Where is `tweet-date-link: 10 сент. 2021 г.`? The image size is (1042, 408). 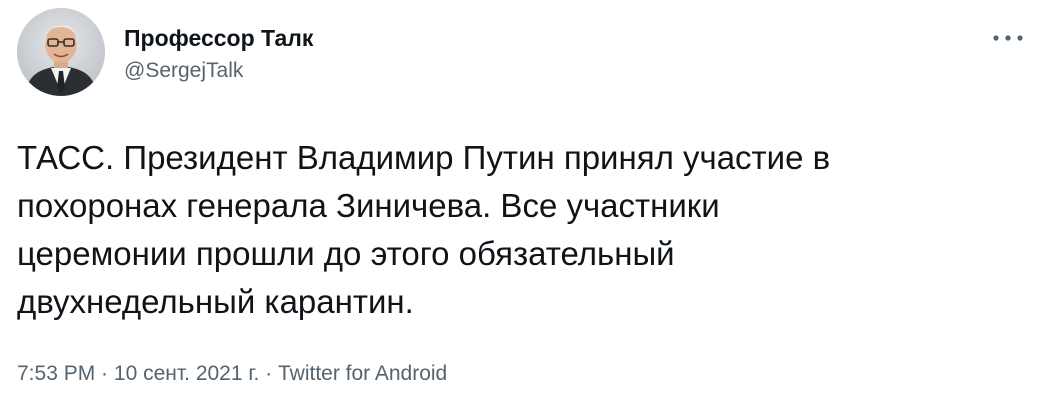
tweet-date-link: 10 сент. 2021 г. is located at coordinates (186, 373).